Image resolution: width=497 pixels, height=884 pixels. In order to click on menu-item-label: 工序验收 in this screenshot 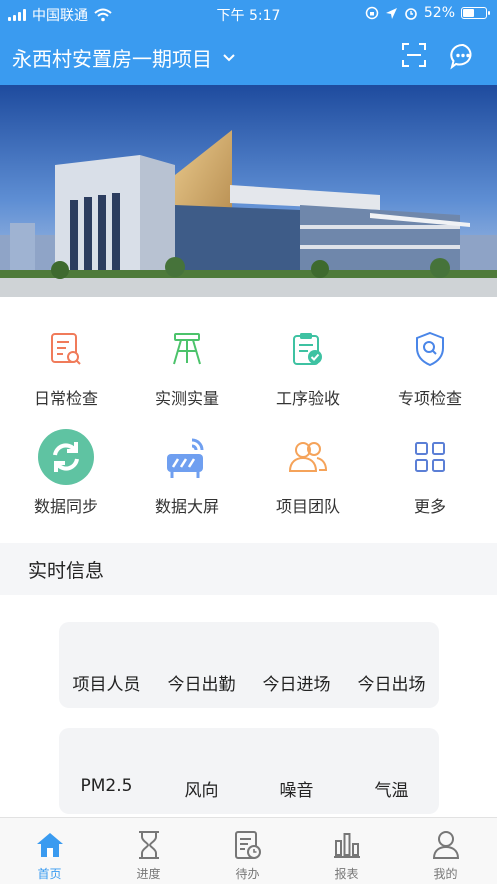, I will do `click(307, 398)`.